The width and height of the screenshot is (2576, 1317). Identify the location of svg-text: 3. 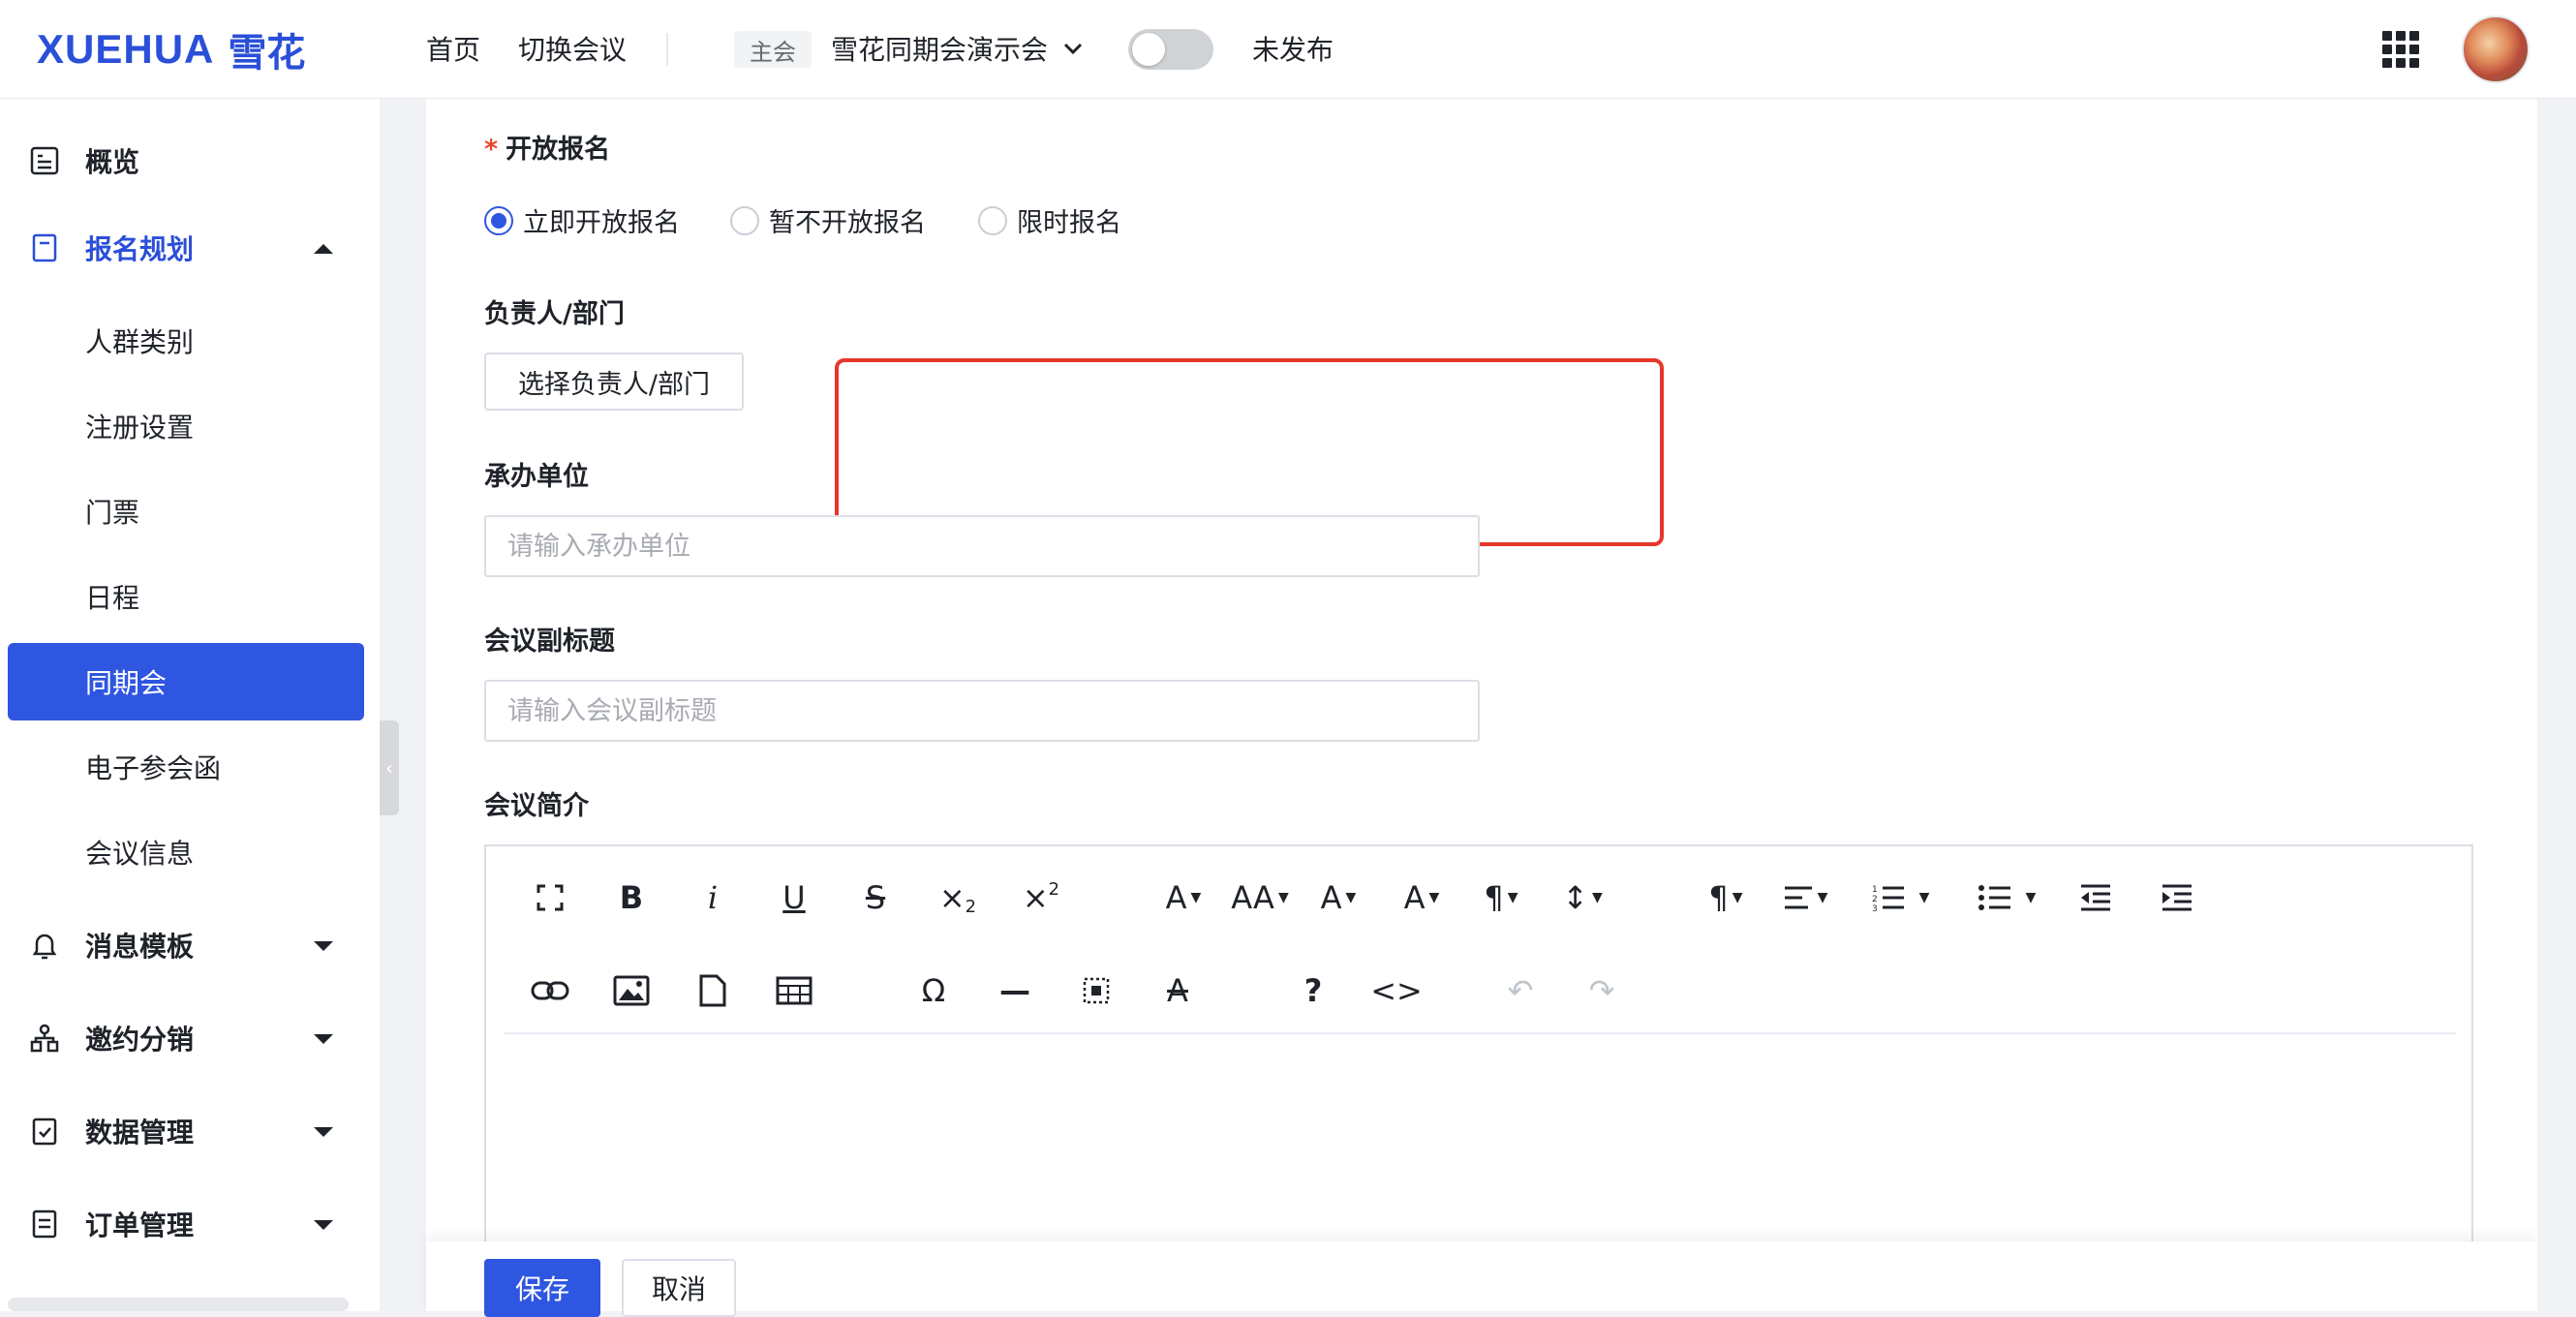
(1875, 908).